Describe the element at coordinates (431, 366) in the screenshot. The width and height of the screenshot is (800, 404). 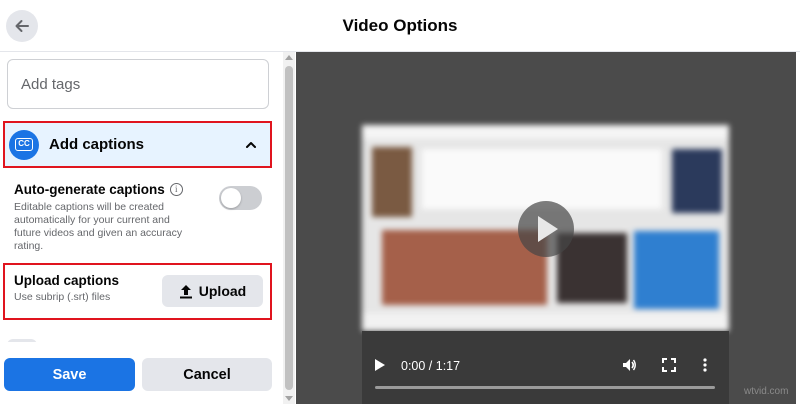
I see `video-time-display: 0:00 / 1:17` at that location.